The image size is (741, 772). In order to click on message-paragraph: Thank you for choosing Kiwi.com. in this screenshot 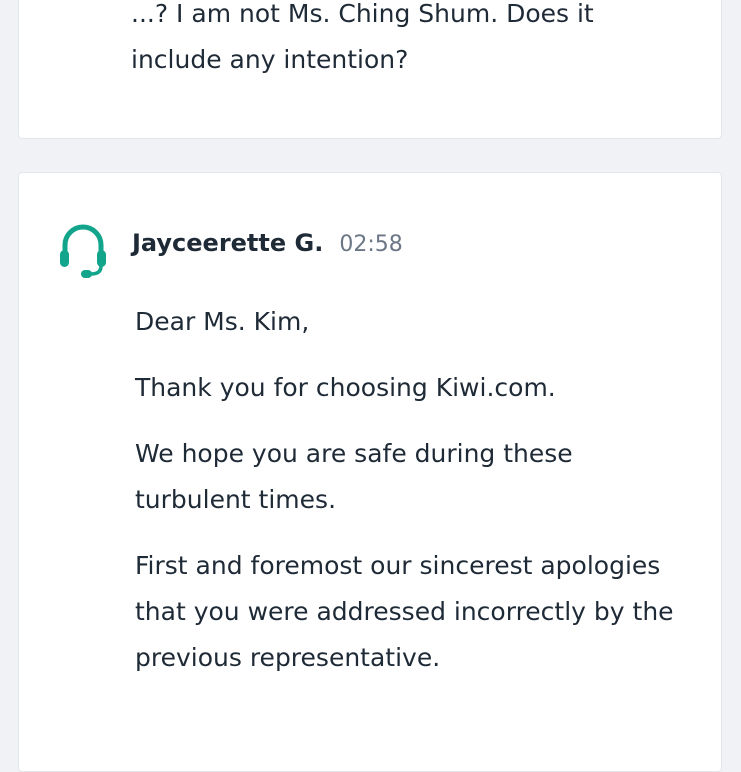, I will do `click(345, 387)`.